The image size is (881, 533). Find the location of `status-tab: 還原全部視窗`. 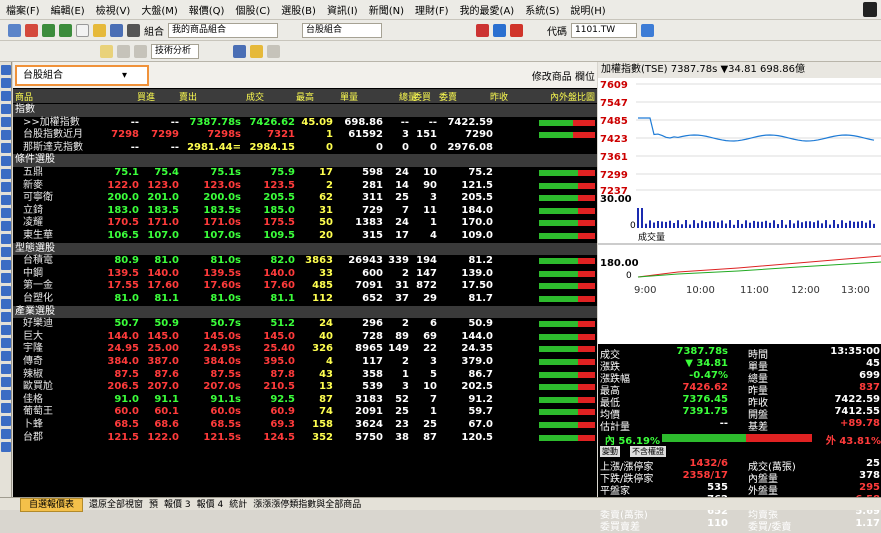

status-tab: 還原全部視窗 is located at coordinates (116, 505).